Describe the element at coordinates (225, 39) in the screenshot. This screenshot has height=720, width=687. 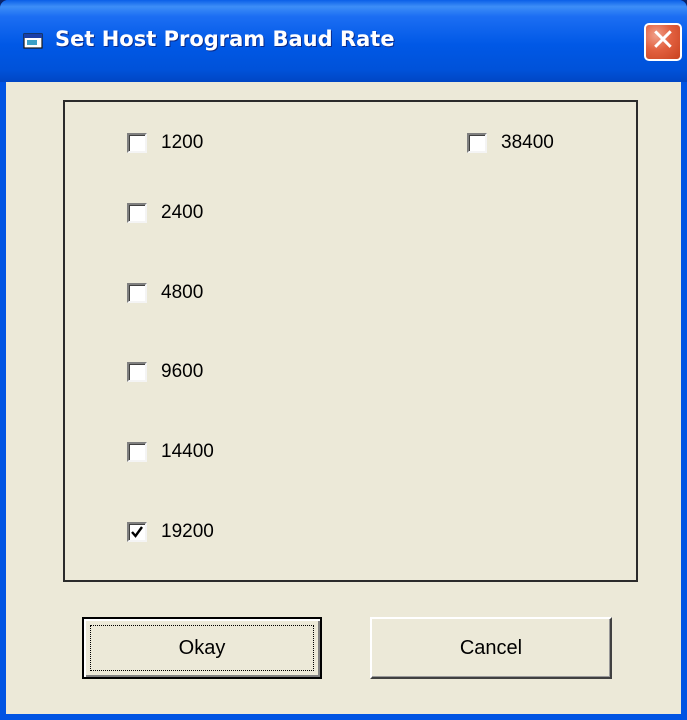
I see `window-title: Set Host Program Baud Rate` at that location.